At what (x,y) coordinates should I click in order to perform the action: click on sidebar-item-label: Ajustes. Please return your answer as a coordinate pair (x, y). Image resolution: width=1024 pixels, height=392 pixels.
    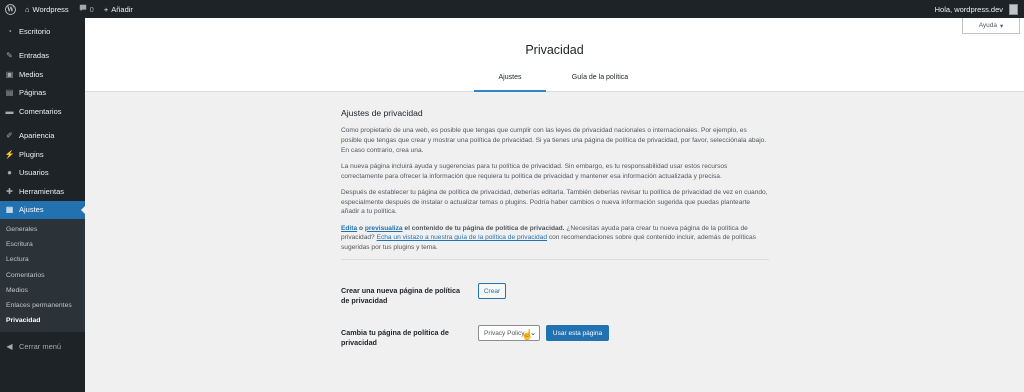
    Looking at the image, I should click on (31, 210).